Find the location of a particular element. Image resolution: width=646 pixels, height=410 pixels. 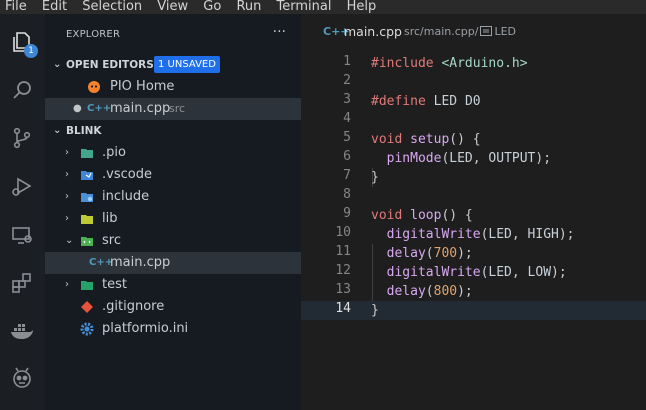

open-editor-label: main.cpp is located at coordinates (140, 108).